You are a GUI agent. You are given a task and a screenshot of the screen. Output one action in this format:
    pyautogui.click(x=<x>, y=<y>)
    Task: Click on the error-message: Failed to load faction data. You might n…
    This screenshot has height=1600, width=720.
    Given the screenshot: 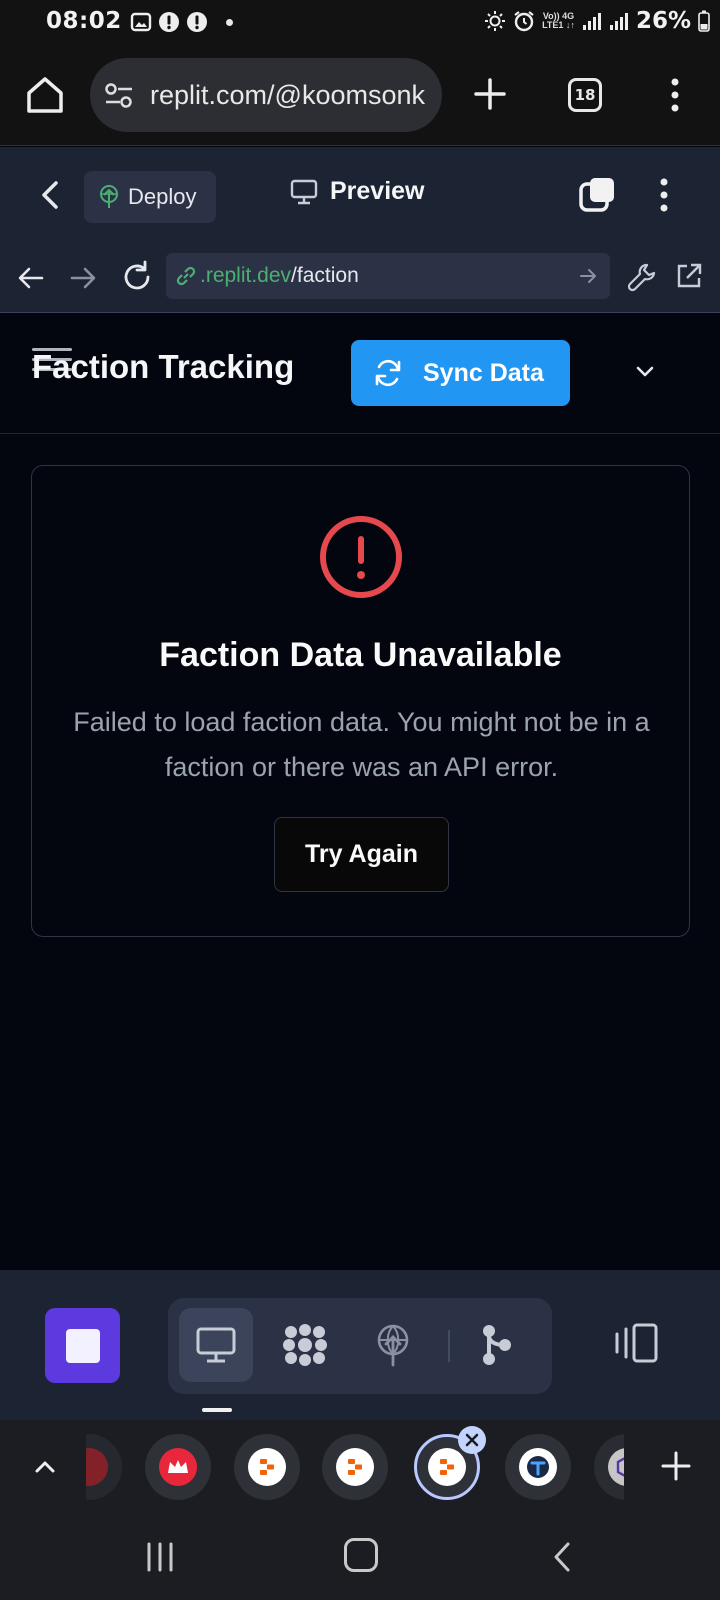 What is the action you would take?
    pyautogui.click(x=361, y=744)
    